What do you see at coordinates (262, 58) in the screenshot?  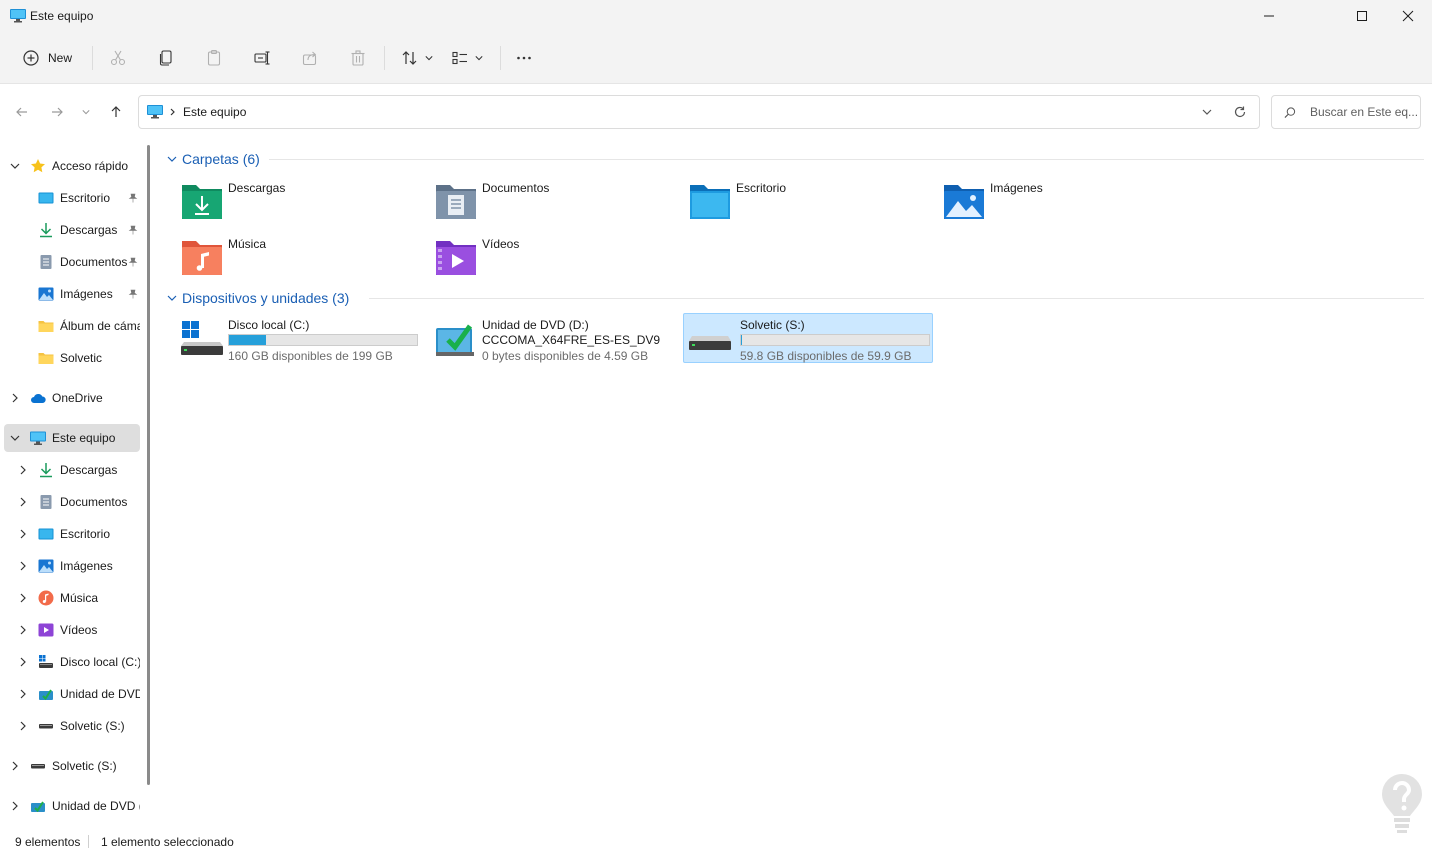 I see `rename-button` at bounding box center [262, 58].